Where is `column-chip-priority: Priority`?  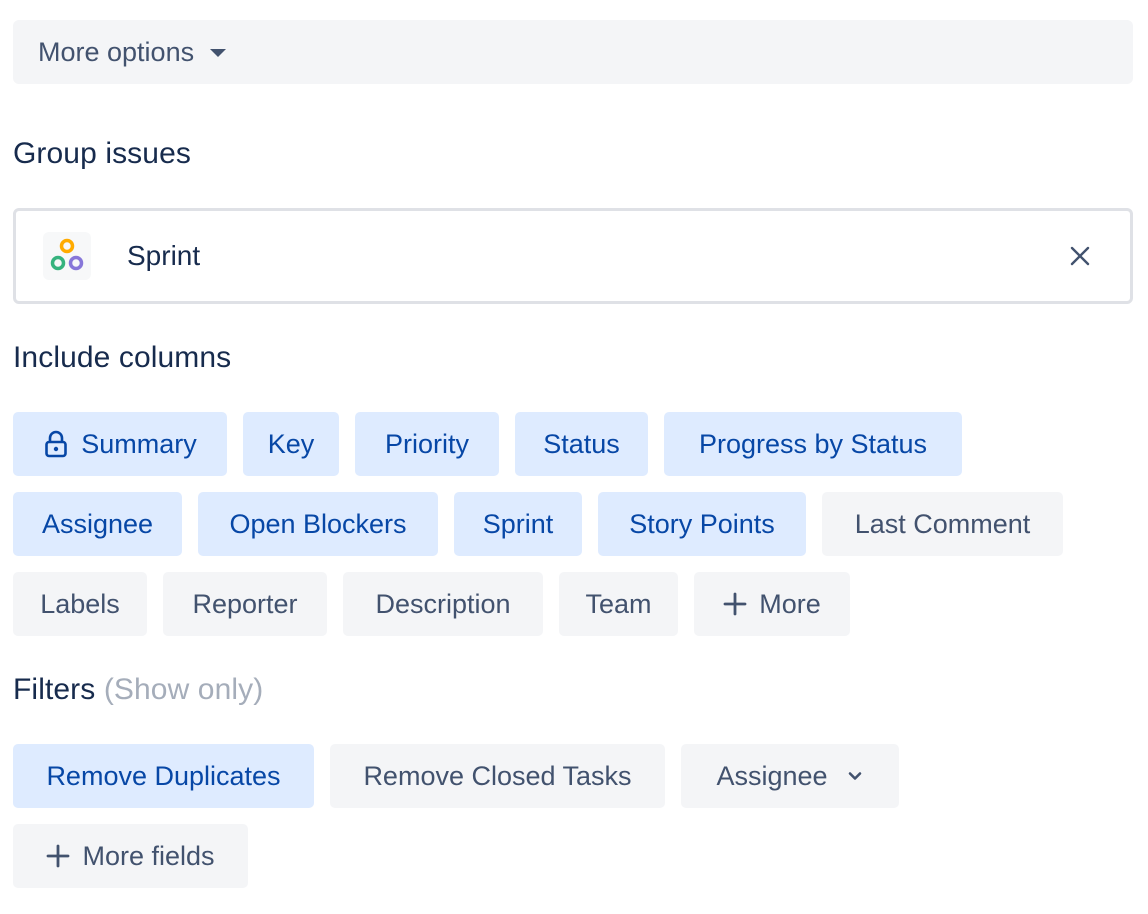 column-chip-priority: Priority is located at coordinates (427, 444).